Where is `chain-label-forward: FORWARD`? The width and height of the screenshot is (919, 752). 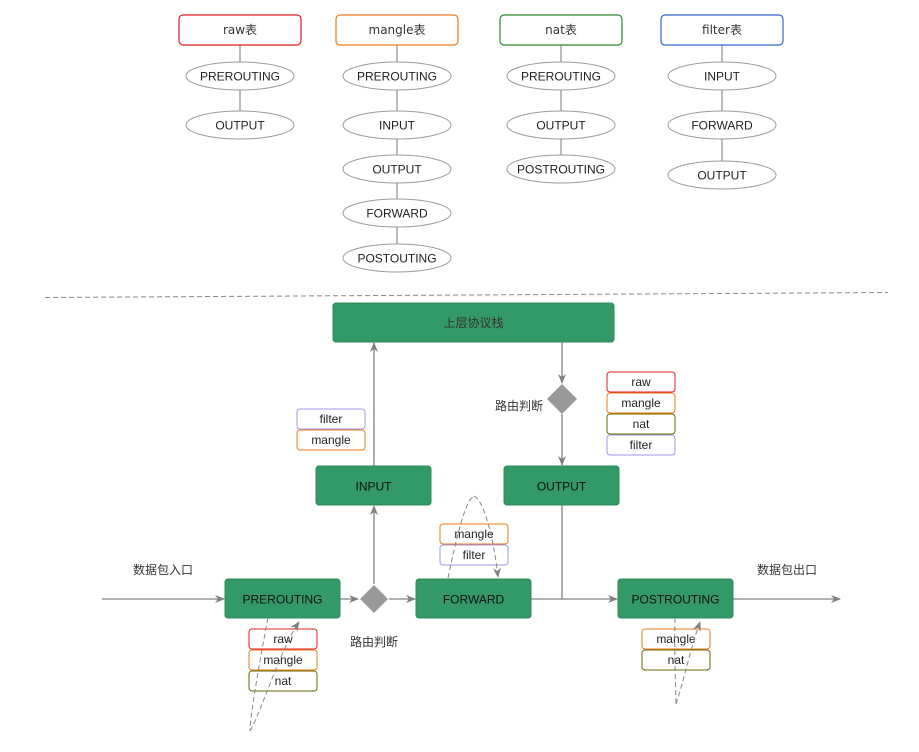
chain-label-forward: FORWARD is located at coordinates (474, 600).